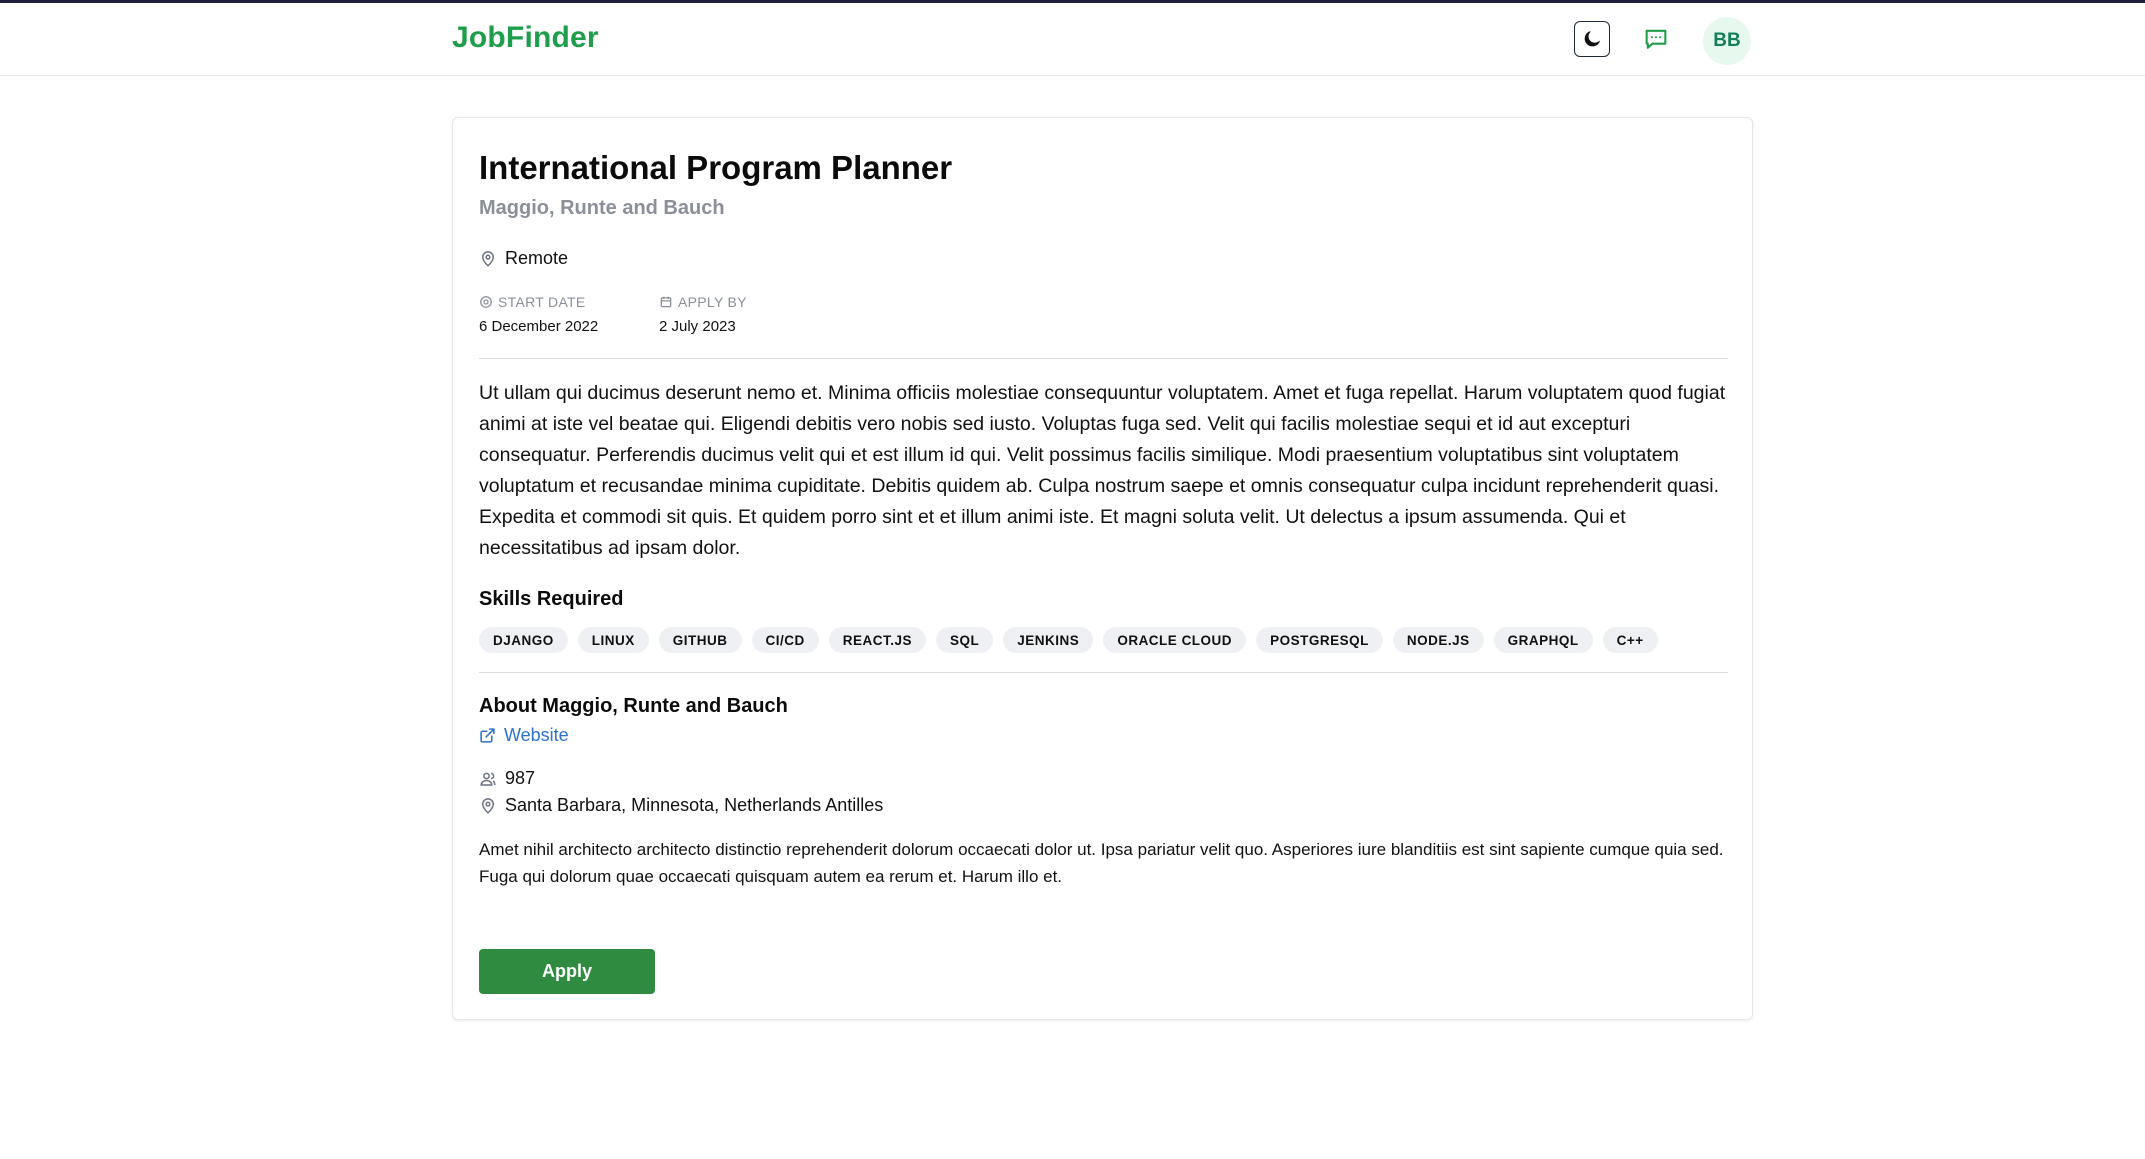 Image resolution: width=2145 pixels, height=1159 pixels. Describe the element at coordinates (877, 640) in the screenshot. I see `skill-tag: REACT.JS` at that location.